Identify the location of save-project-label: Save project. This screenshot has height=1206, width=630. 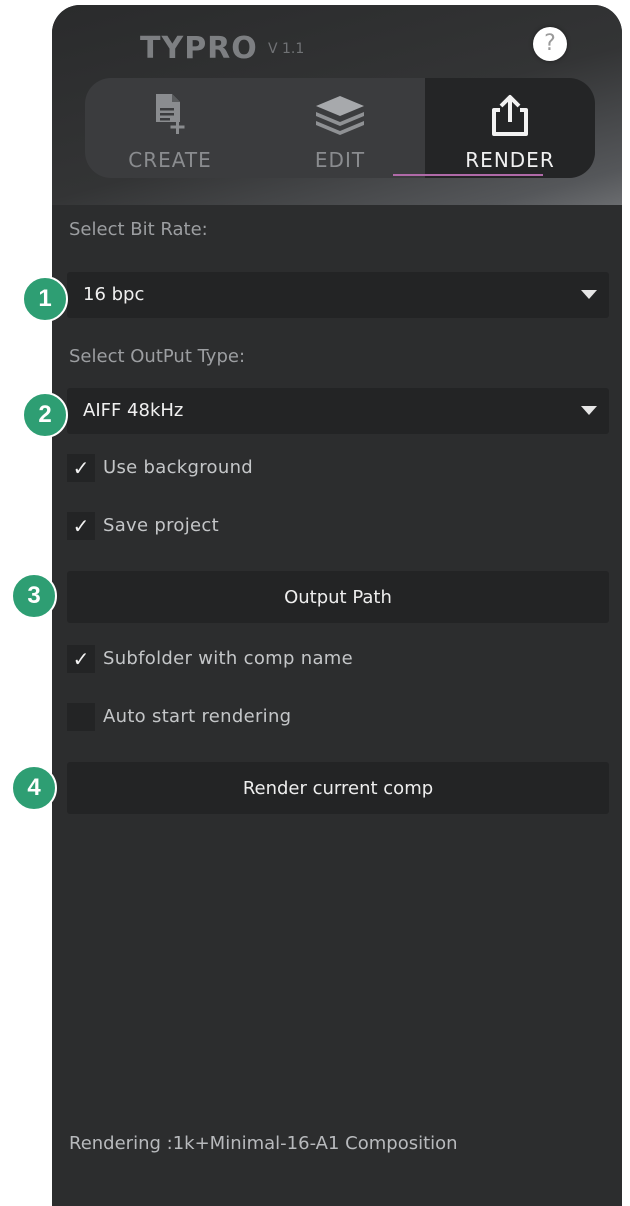
(161, 525).